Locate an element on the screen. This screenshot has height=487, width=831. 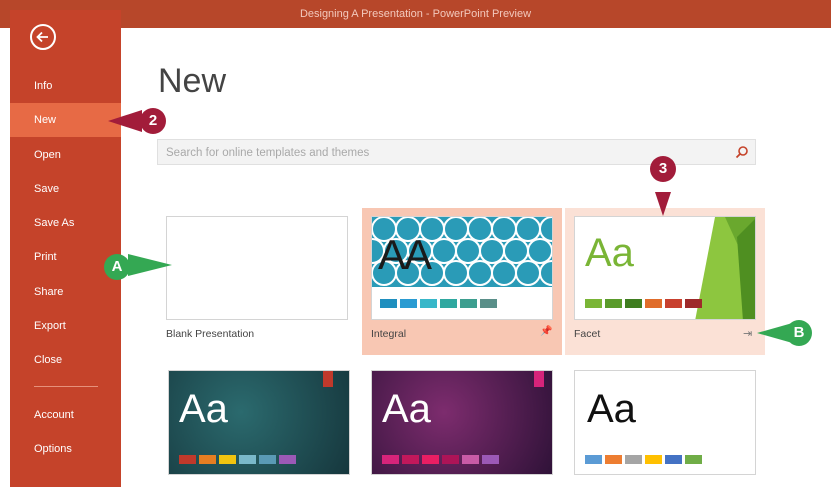
callout-b: B is located at coordinates (799, 333).